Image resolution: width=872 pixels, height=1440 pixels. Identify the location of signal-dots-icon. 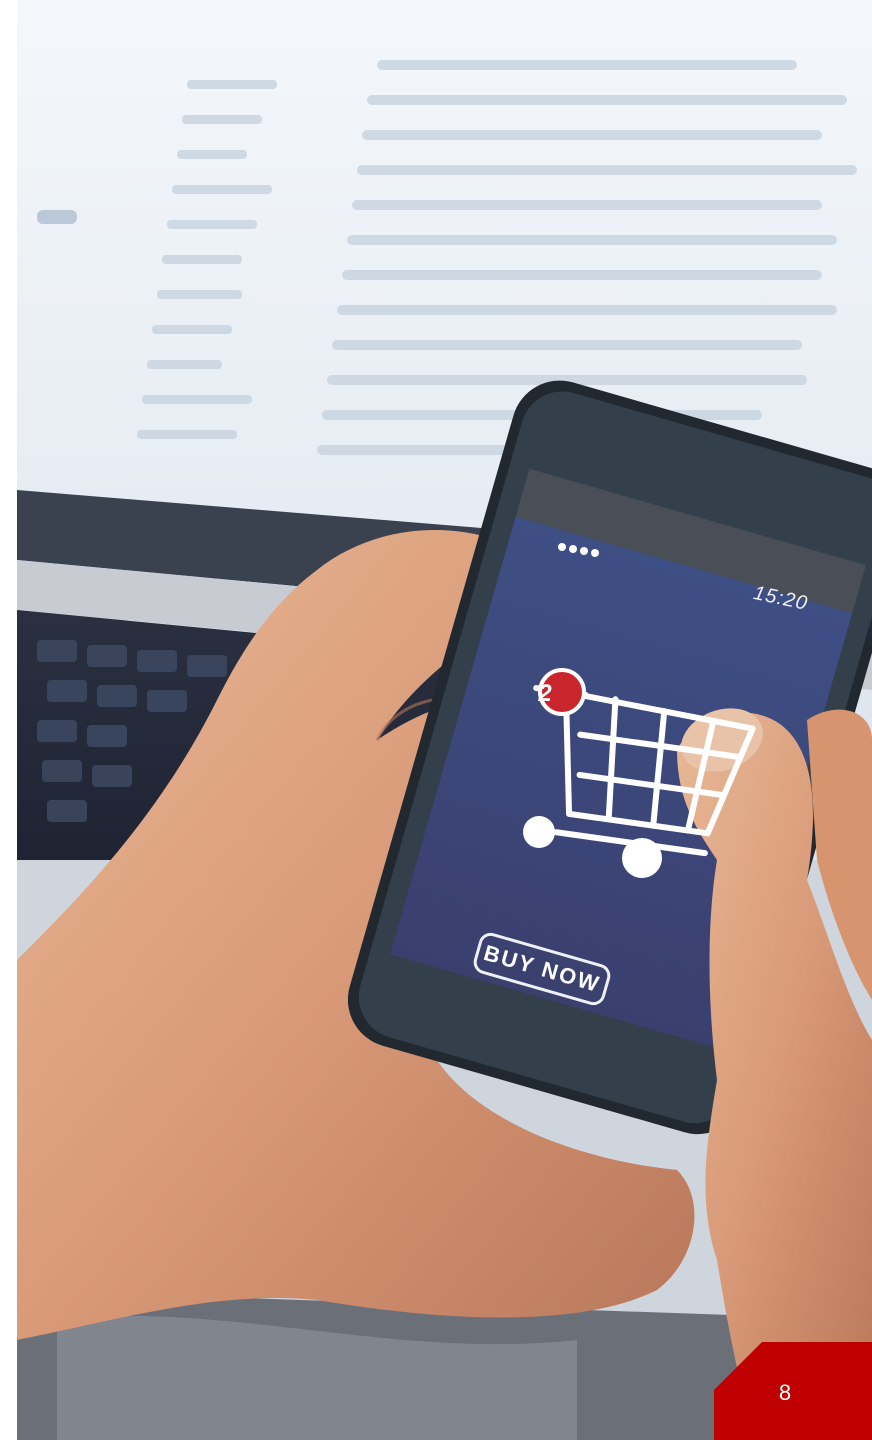
(578, 550).